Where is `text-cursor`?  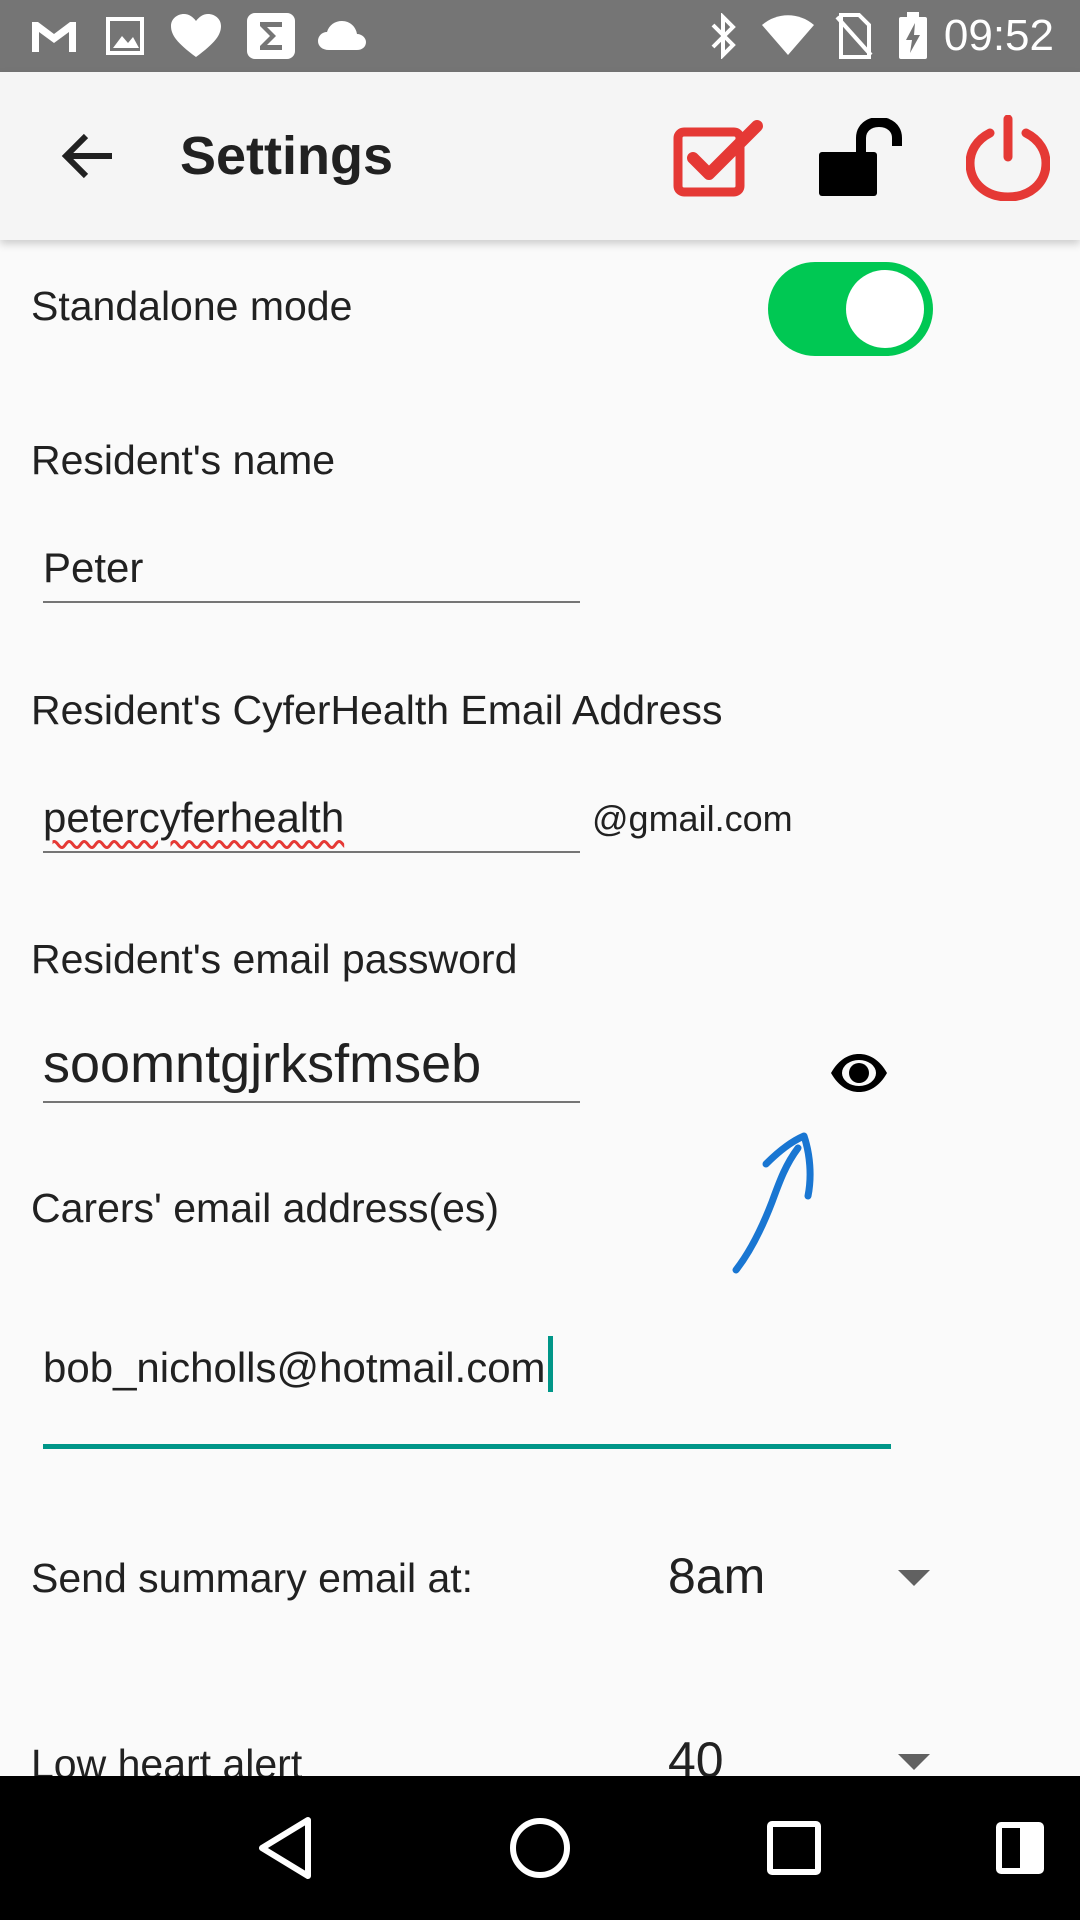
text-cursor is located at coordinates (550, 1364).